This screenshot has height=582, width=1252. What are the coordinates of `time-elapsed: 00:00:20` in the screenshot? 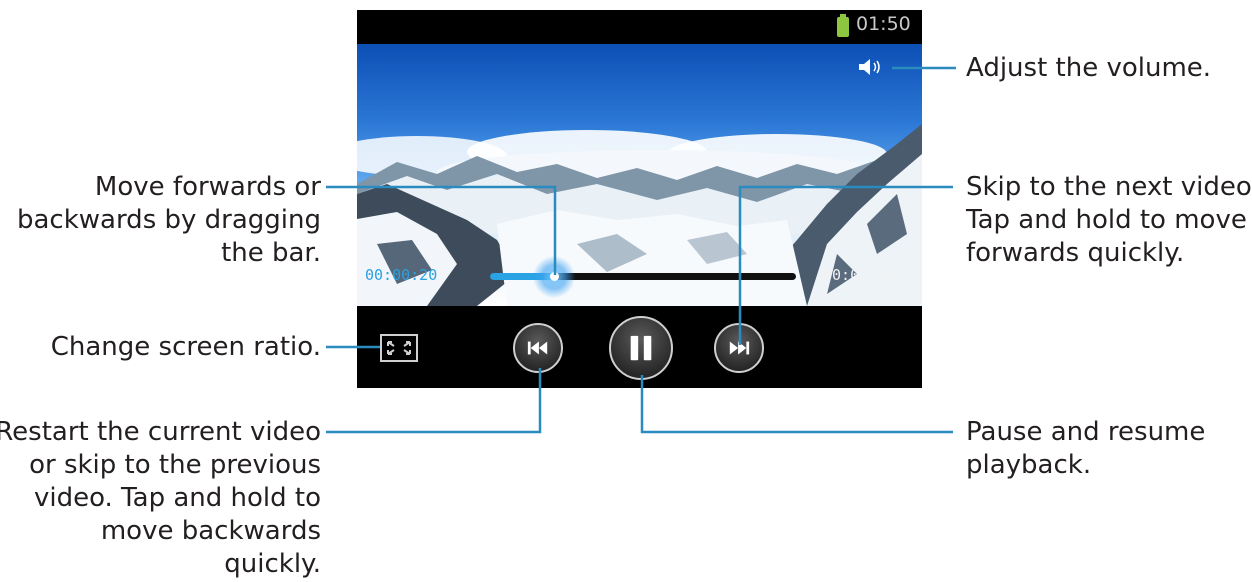 It's located at (401, 275).